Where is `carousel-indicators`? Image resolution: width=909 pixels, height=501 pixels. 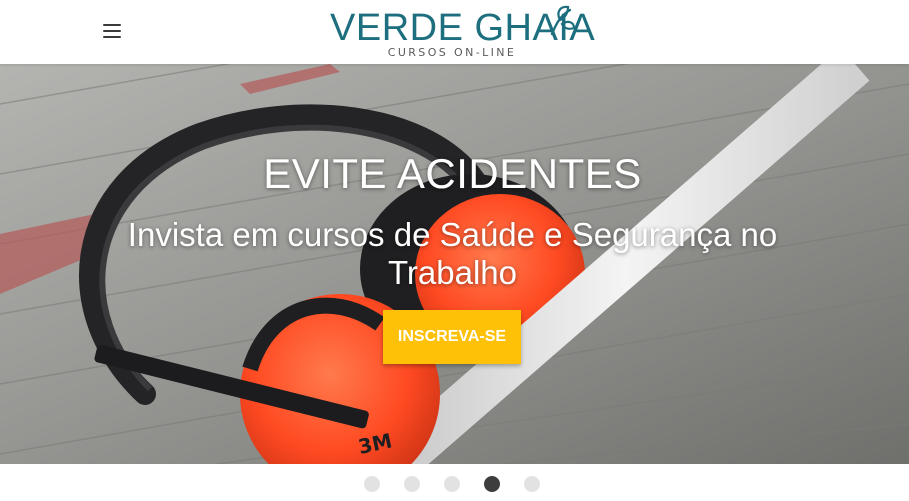 carousel-indicators is located at coordinates (454, 485).